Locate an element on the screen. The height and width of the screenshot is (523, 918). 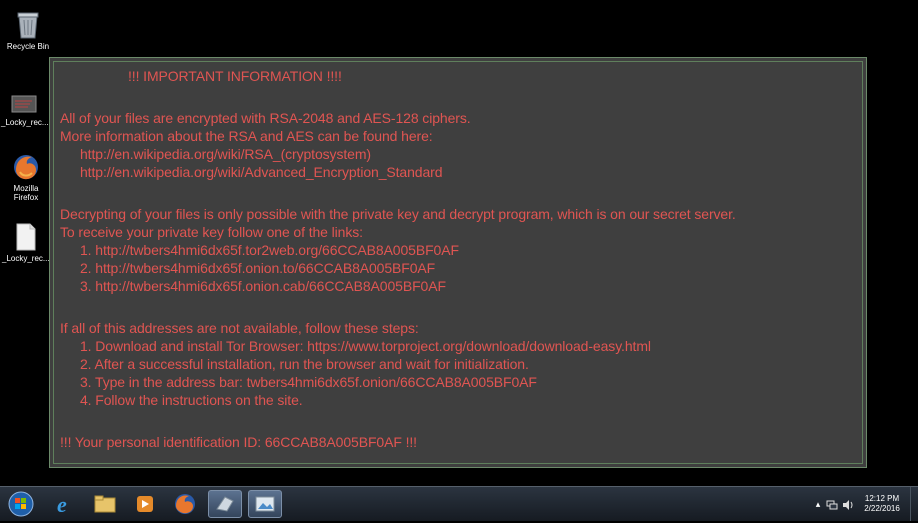
taskbar-firefox is located at coordinates (185, 504).